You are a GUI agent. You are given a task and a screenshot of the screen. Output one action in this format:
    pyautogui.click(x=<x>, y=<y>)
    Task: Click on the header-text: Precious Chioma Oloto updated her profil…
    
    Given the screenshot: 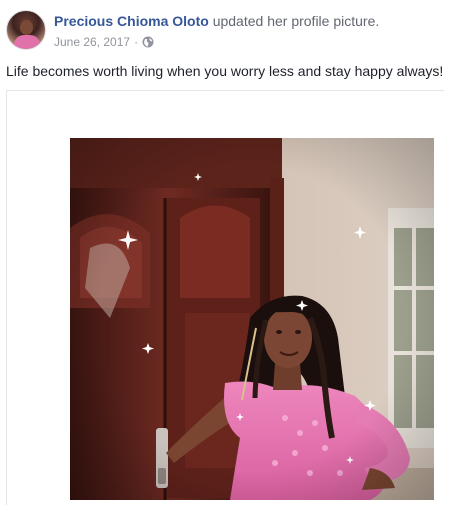 What is the action you would take?
    pyautogui.click(x=249, y=31)
    